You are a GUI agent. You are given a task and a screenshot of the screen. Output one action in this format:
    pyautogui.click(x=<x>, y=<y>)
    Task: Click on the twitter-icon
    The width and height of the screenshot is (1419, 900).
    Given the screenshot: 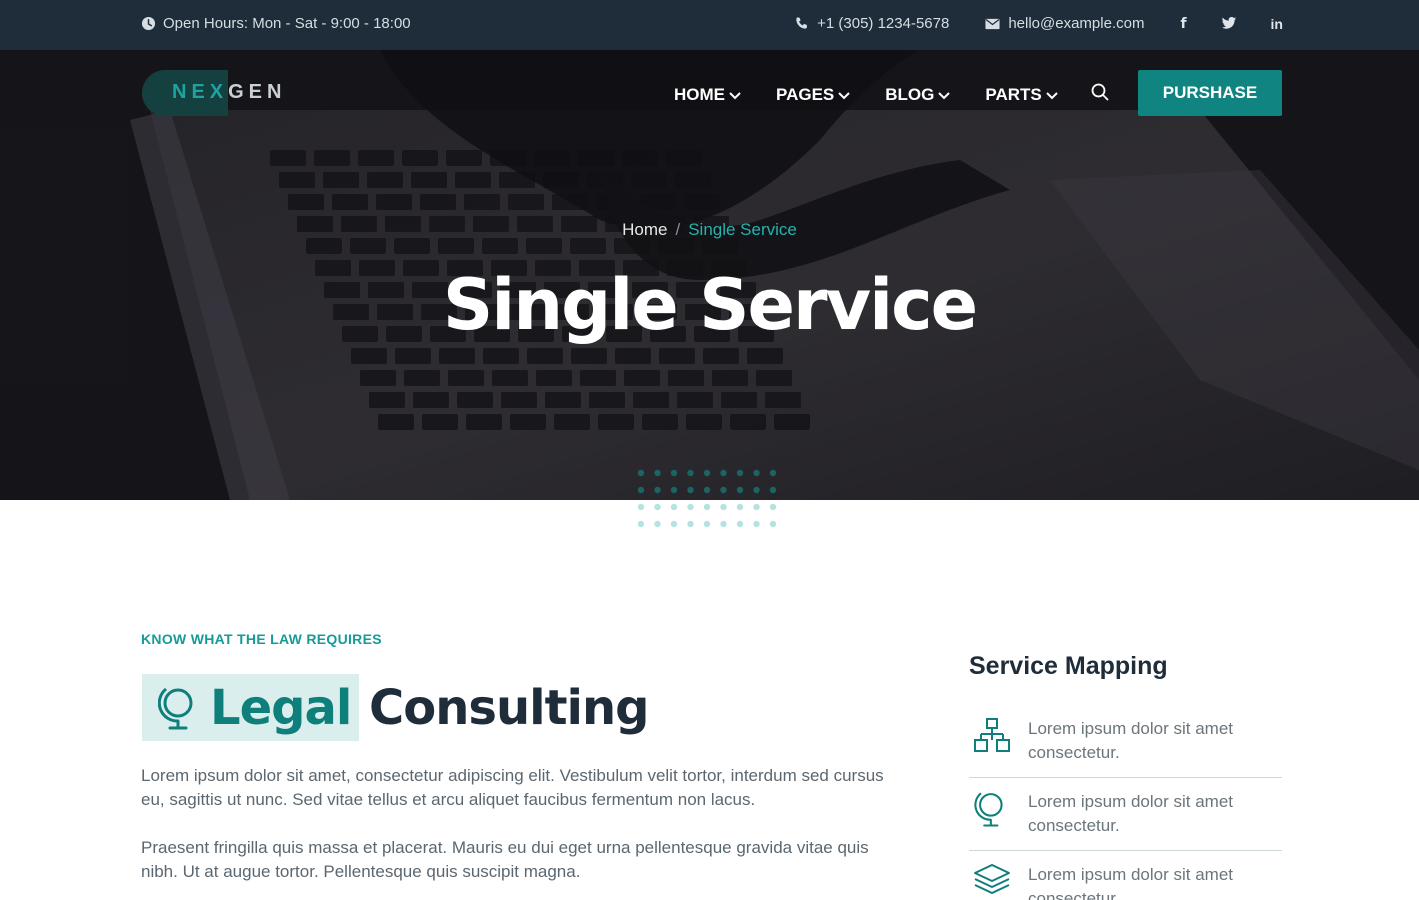 What is the action you would take?
    pyautogui.click(x=1229, y=23)
    